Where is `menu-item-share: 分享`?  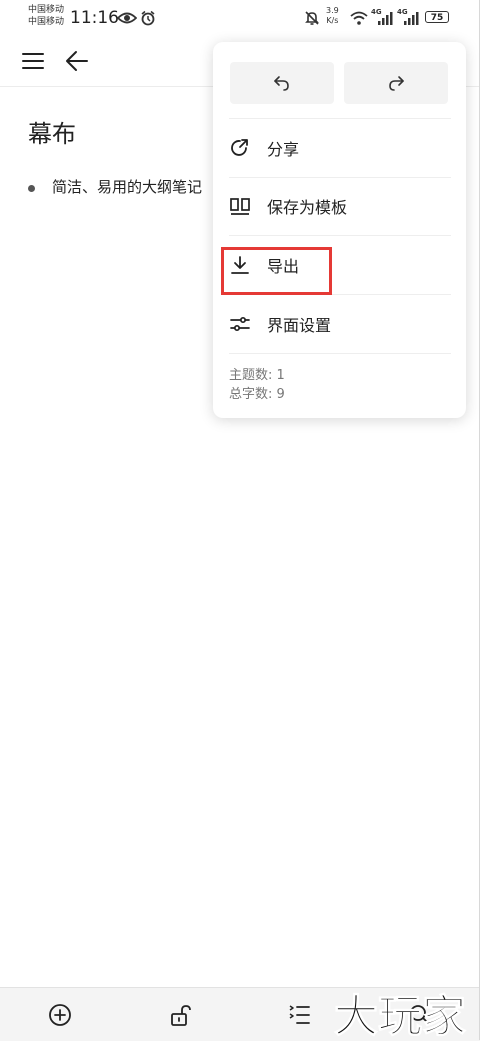
menu-item-share: 分享 is located at coordinates (340, 148).